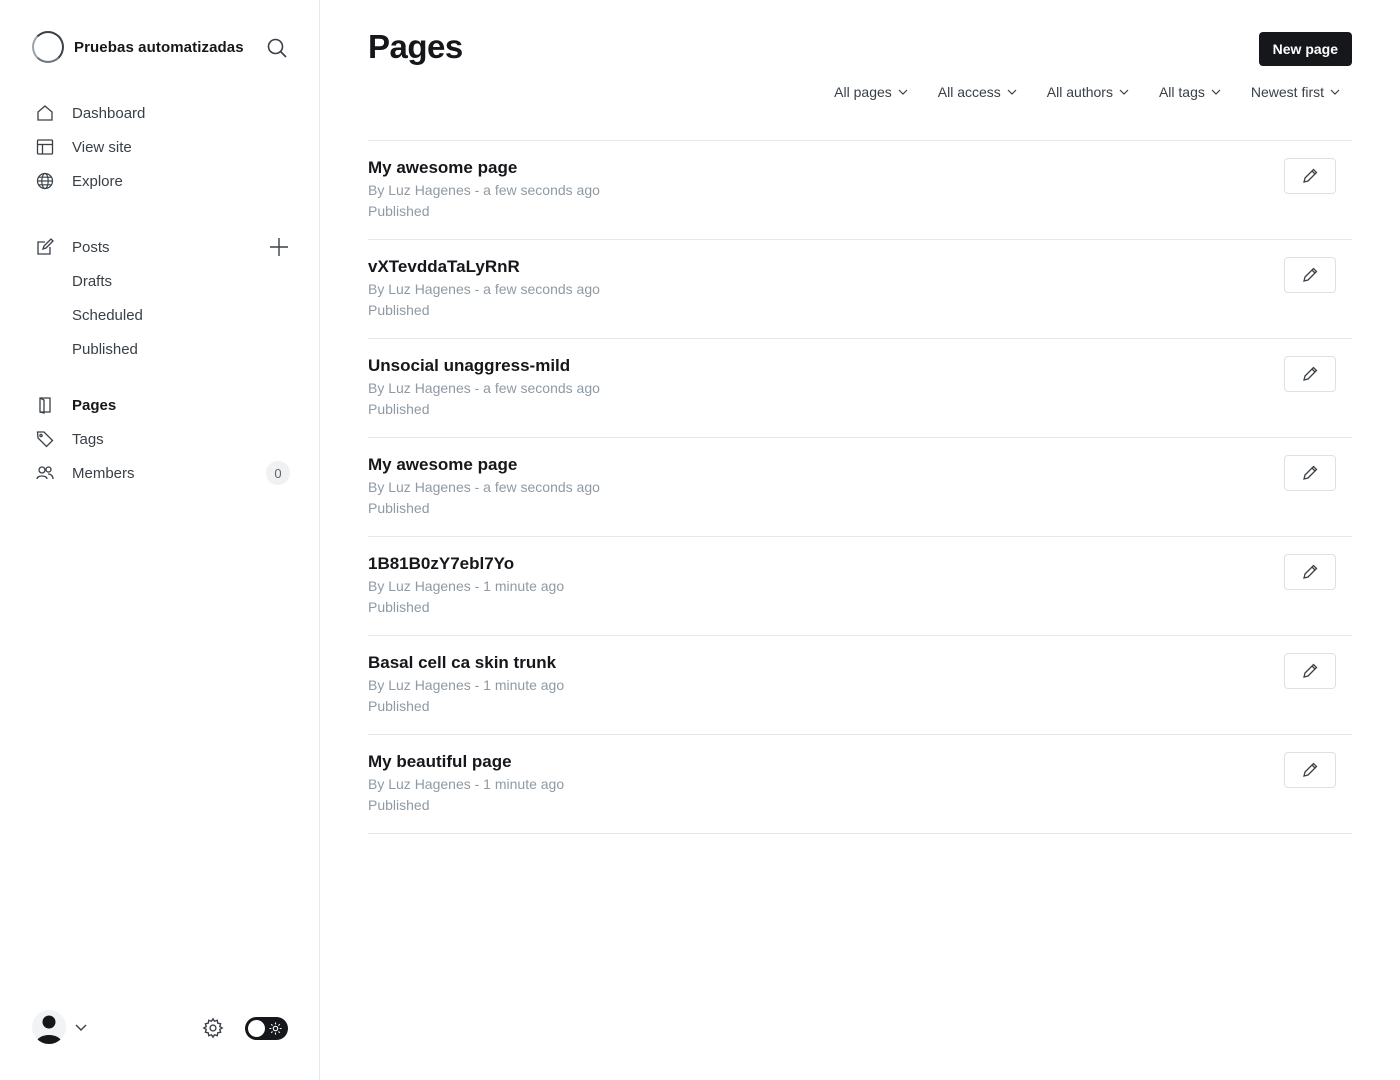  I want to click on nav-item-explore: Explore, so click(162, 181).